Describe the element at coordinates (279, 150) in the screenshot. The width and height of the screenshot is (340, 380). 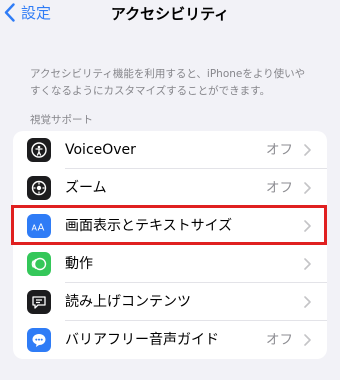
I see `row-voiceover-value: オフ` at that location.